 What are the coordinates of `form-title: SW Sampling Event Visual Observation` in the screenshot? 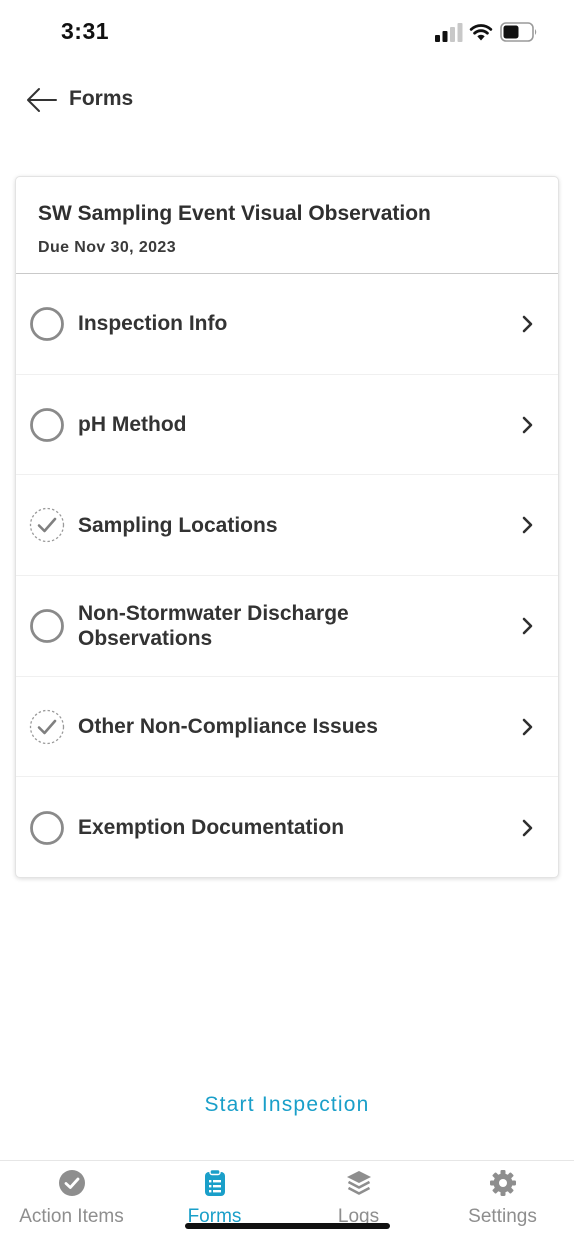 It's located at (234, 213).